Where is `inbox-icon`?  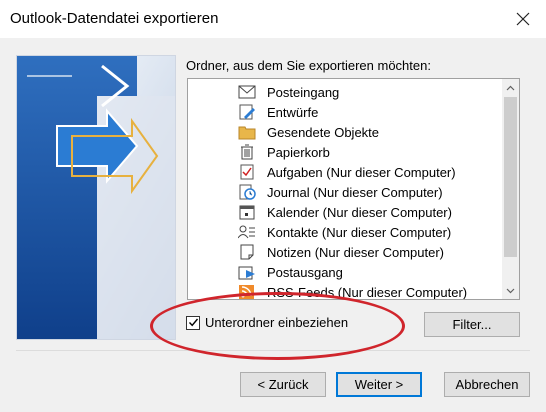 inbox-icon is located at coordinates (247, 92).